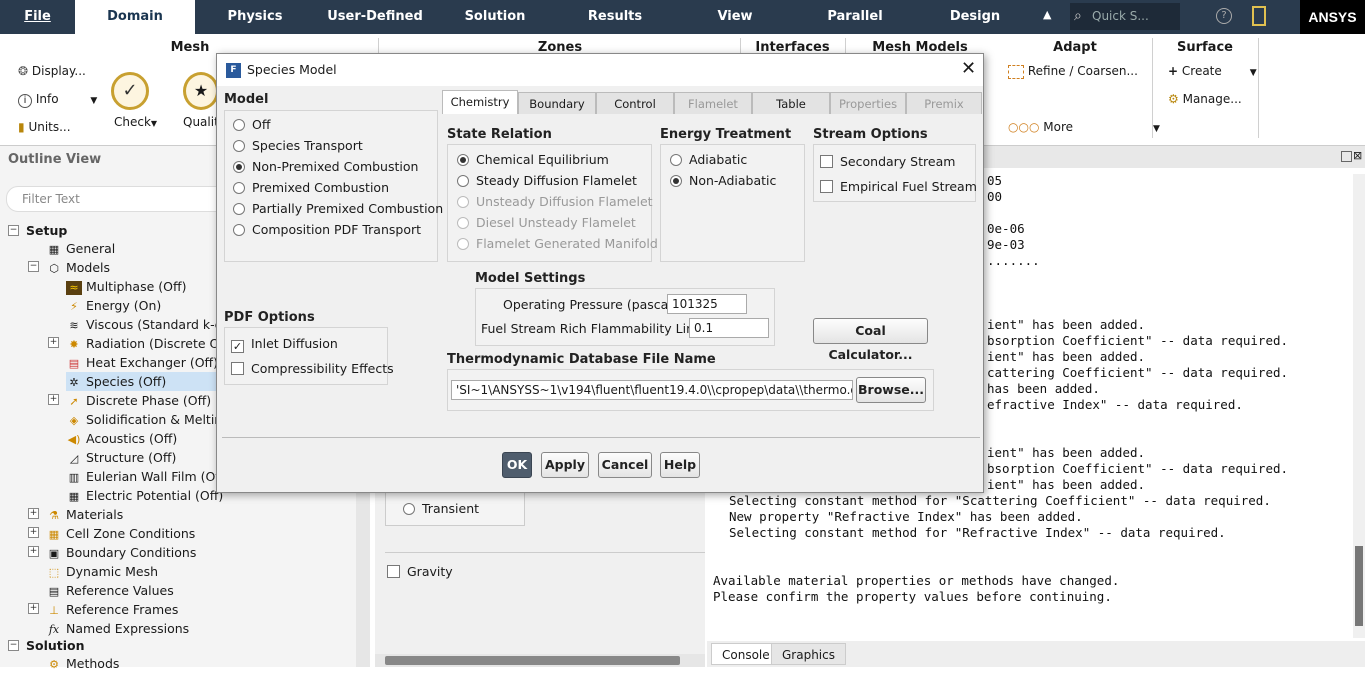  I want to click on menu-user-defined: User-Defined, so click(375, 17).